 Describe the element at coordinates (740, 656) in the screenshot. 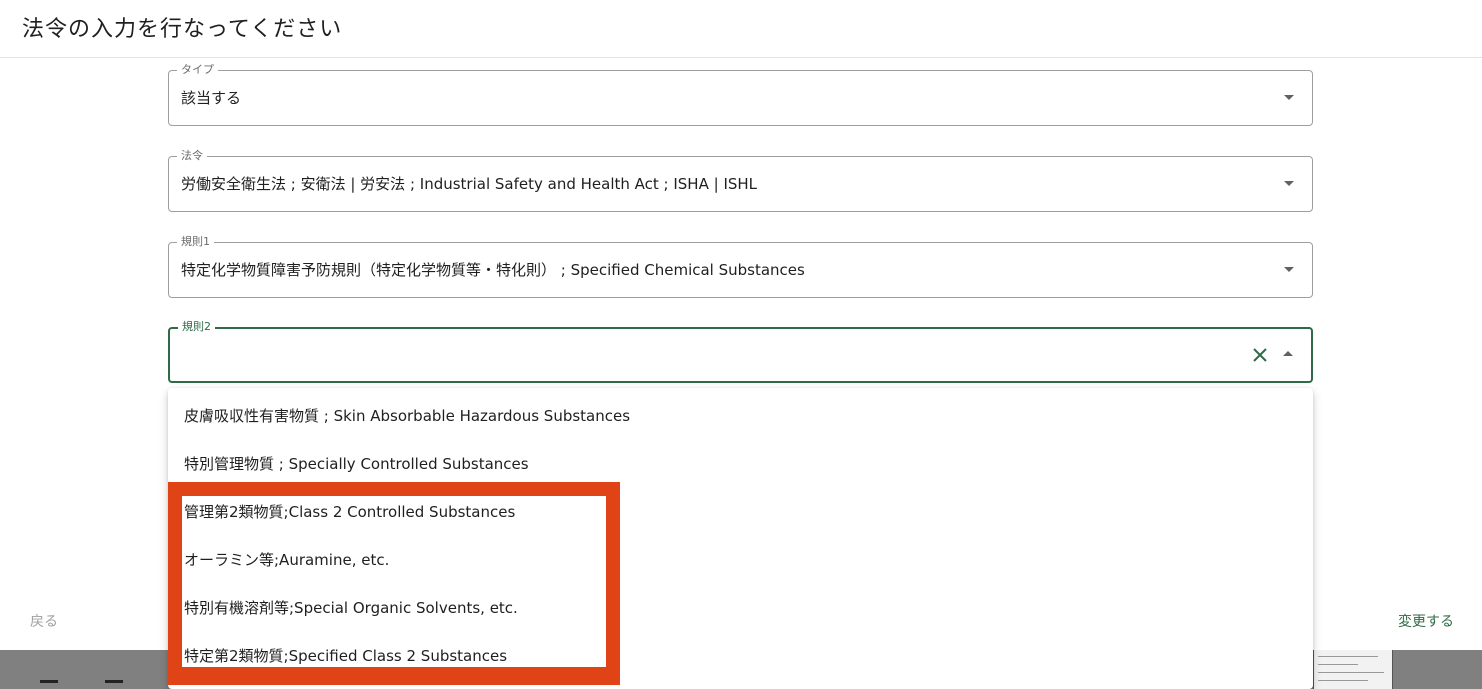

I see `option-item: 特定第2類物質;Specified Class 2 Substances` at that location.